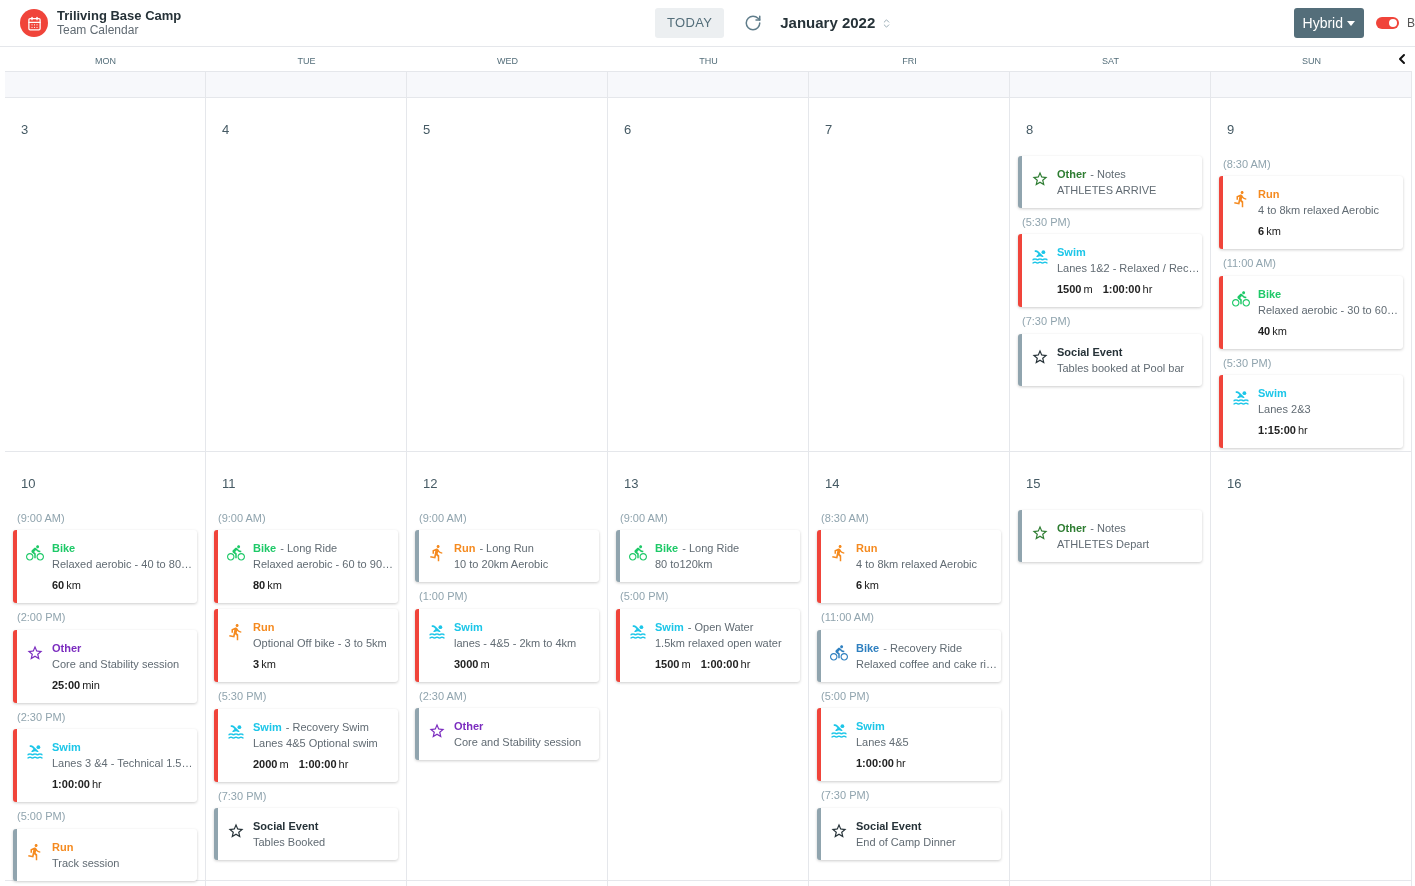 The height and width of the screenshot is (886, 1415). What do you see at coordinates (1264, 331) in the screenshot?
I see `stat-value: 40` at bounding box center [1264, 331].